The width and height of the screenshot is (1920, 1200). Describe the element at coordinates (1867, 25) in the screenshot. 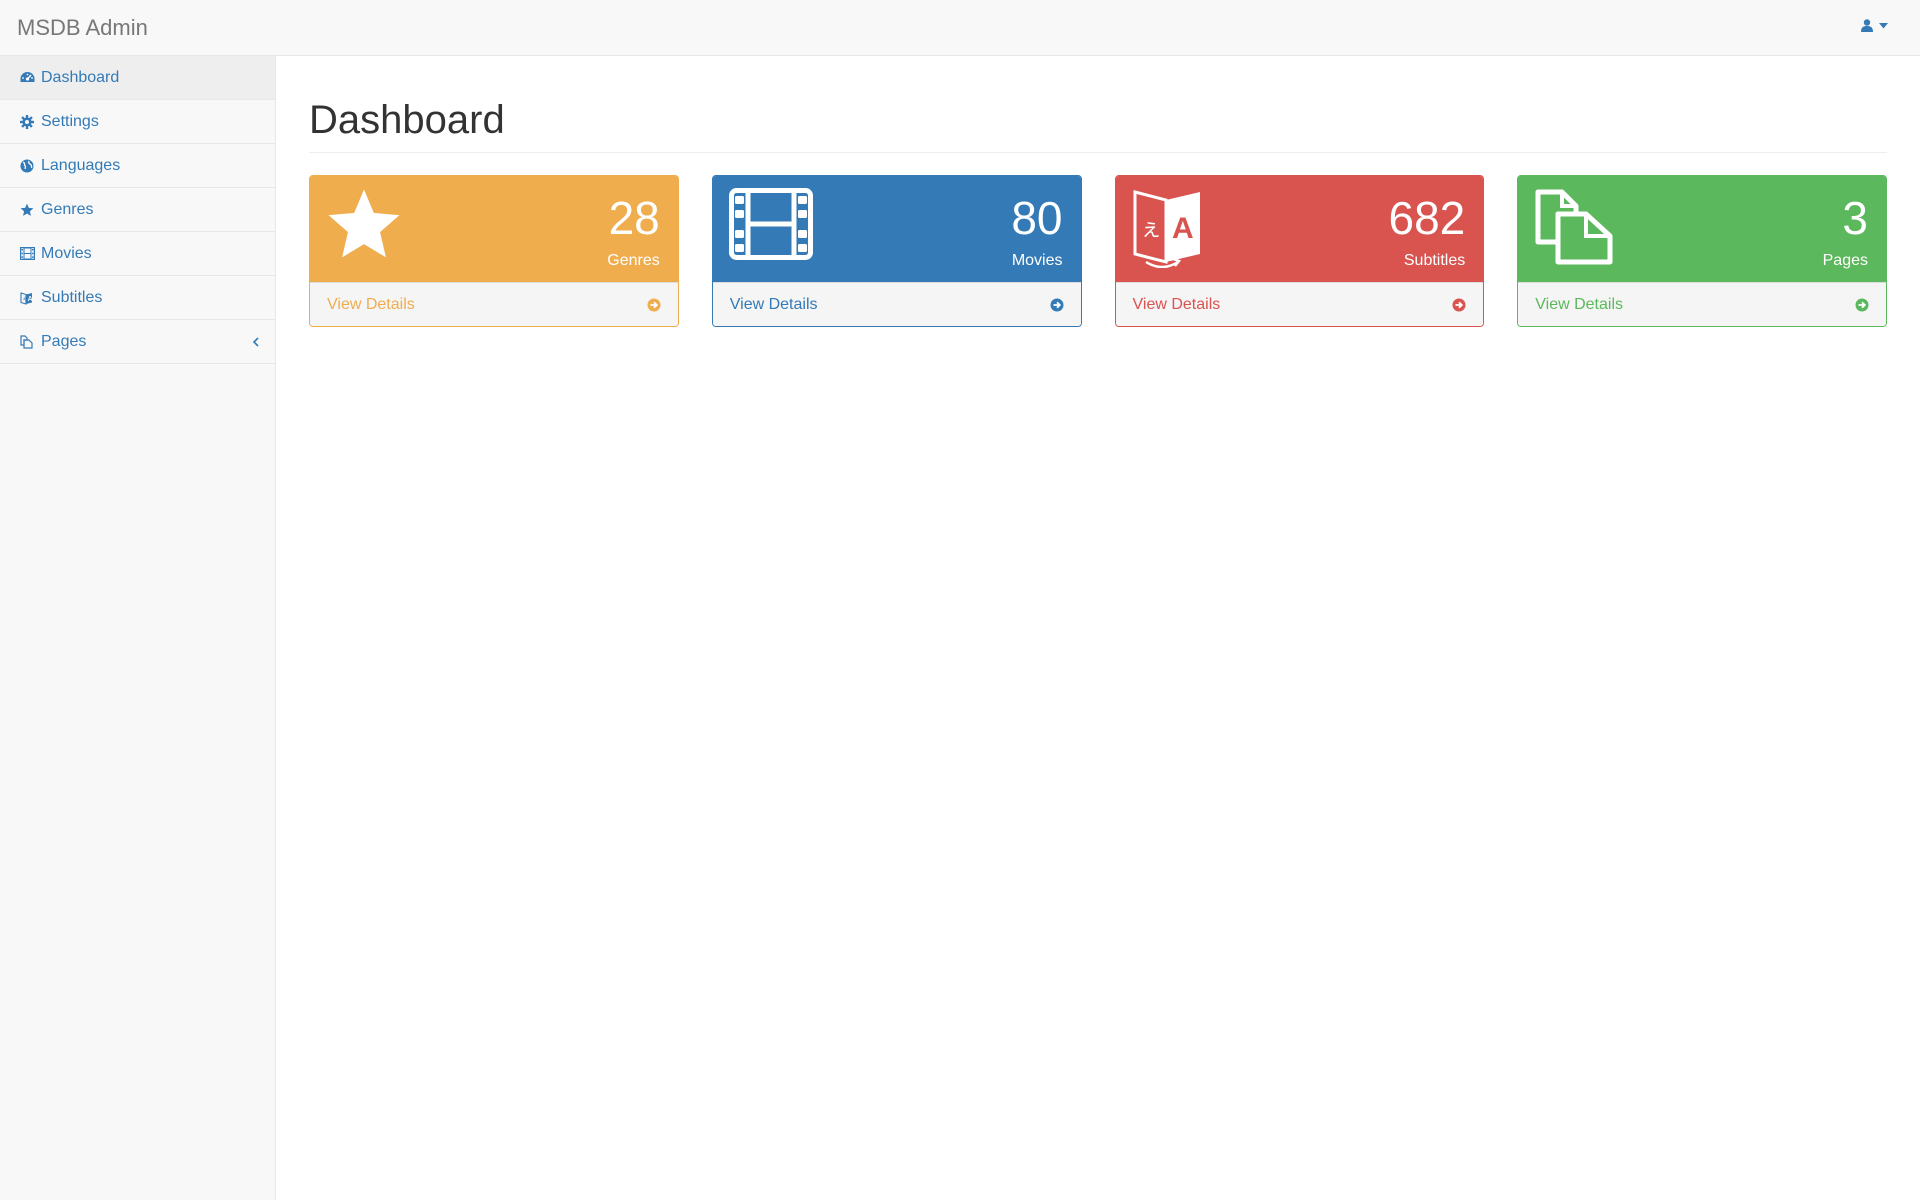

I see `user-icon` at that location.